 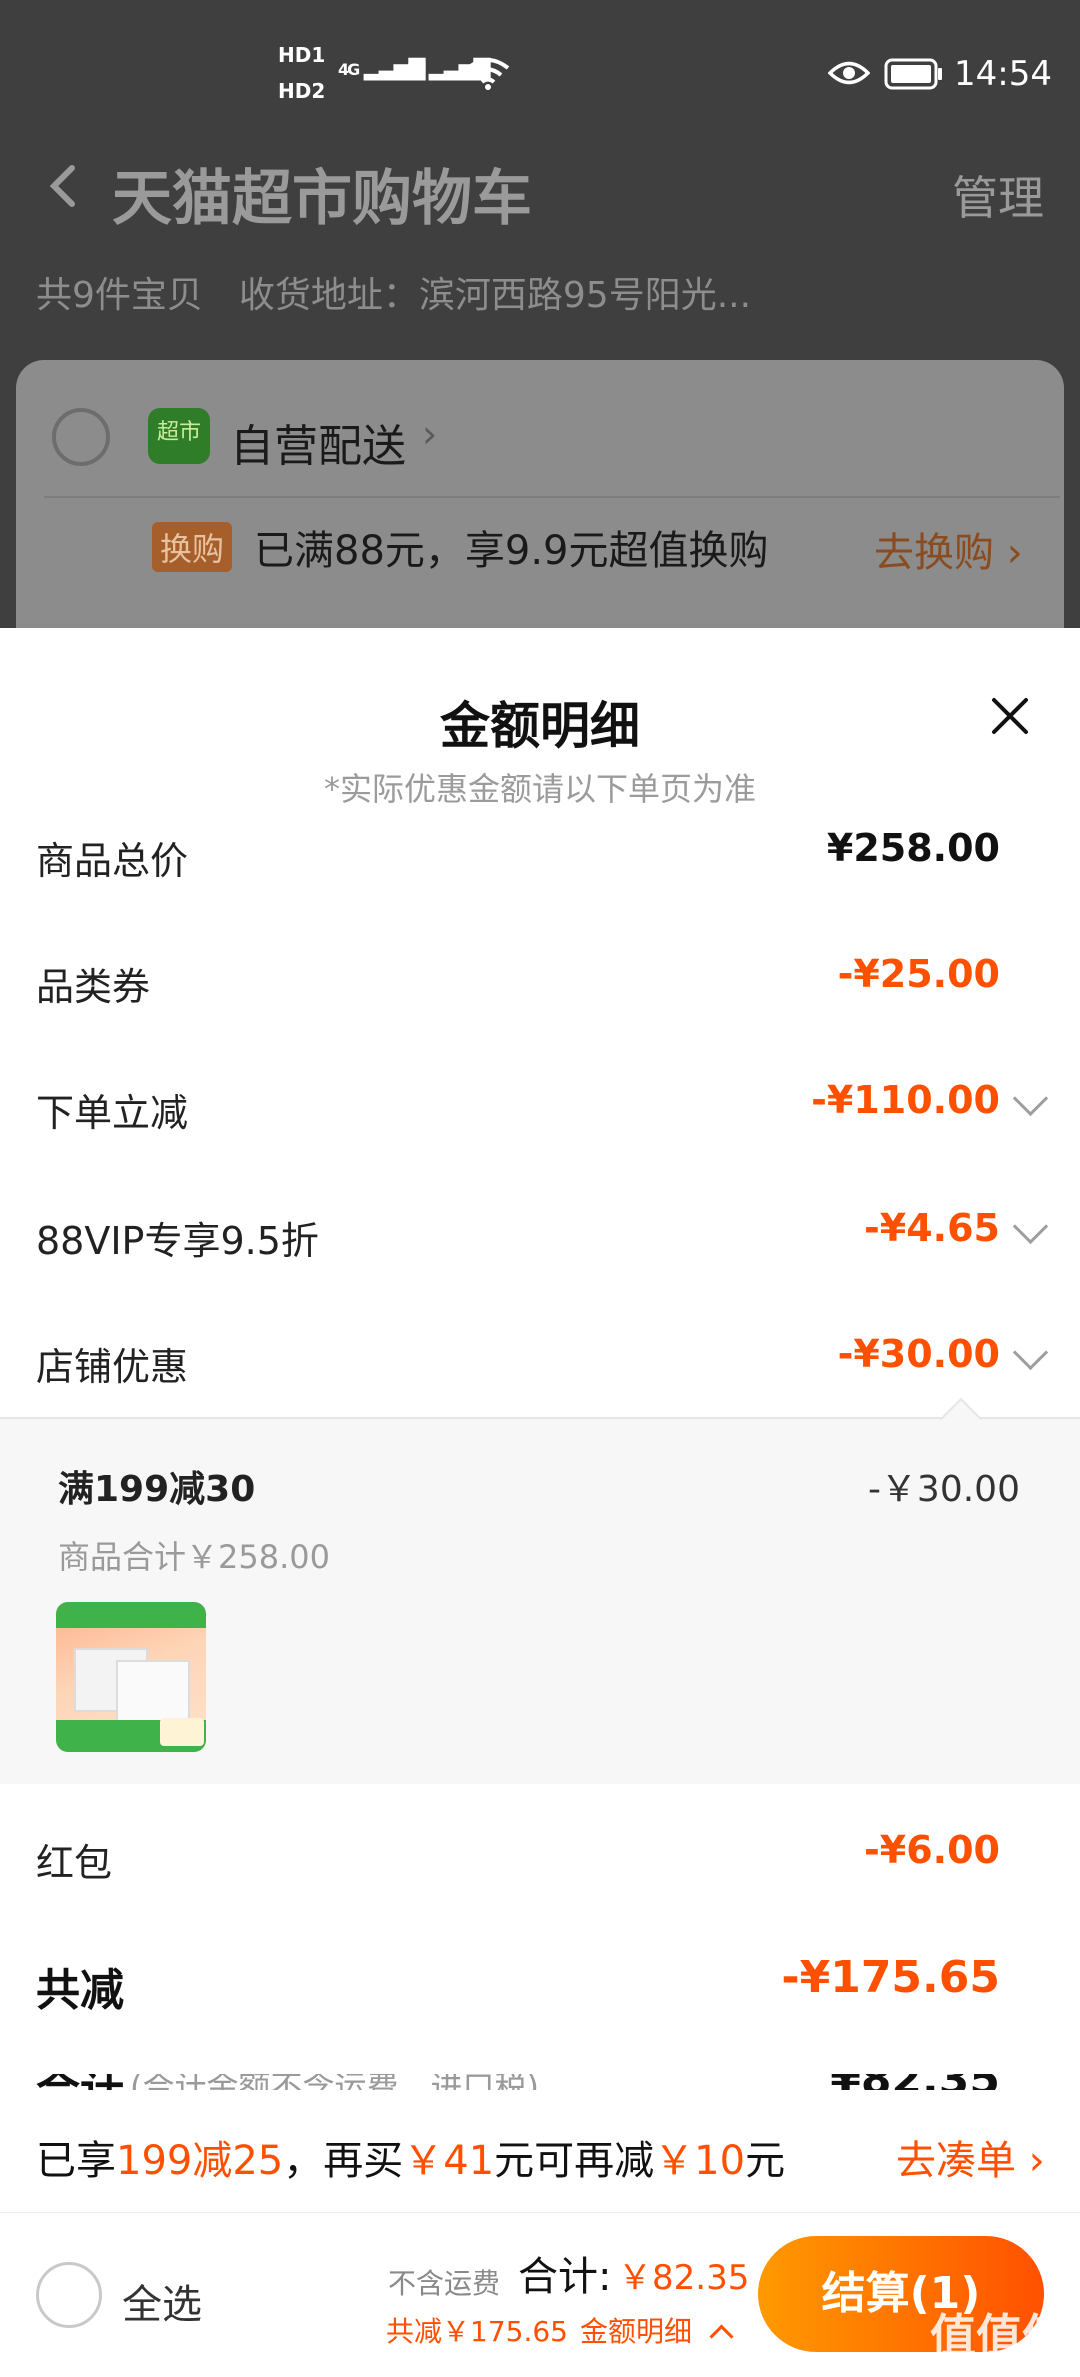 What do you see at coordinates (194, 1557) in the screenshot?
I see `shop-promo-subtotal: 商品合计￥258.00` at bounding box center [194, 1557].